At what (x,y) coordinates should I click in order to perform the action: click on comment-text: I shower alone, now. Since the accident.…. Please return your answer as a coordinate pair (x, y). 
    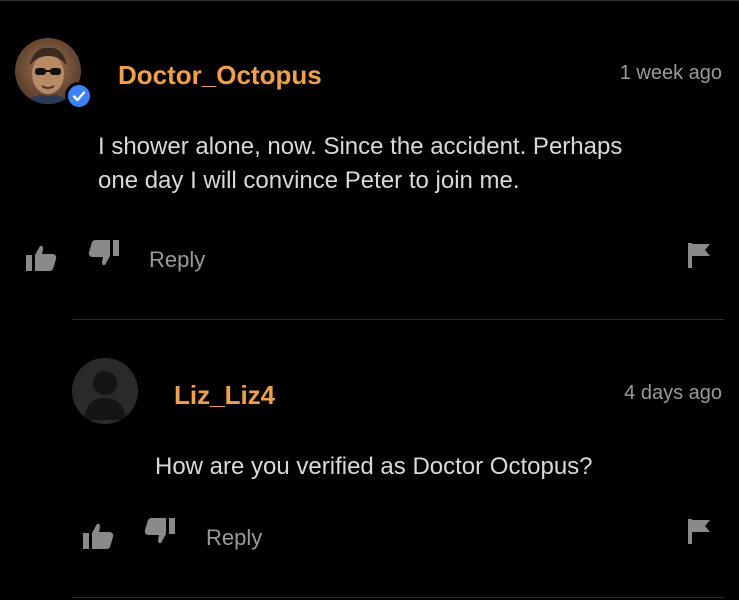
    Looking at the image, I should click on (360, 164).